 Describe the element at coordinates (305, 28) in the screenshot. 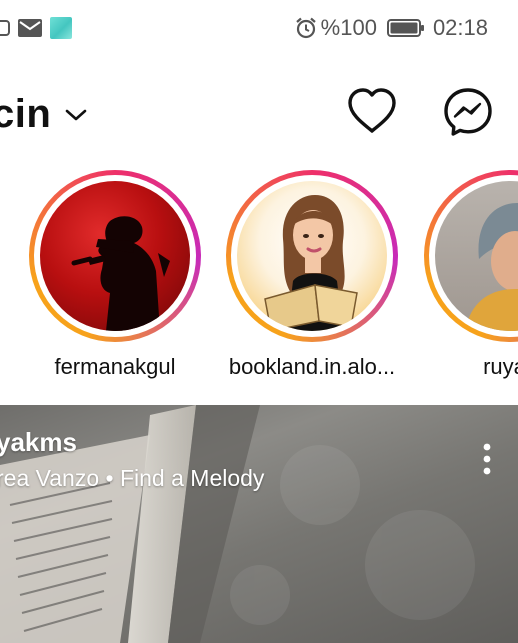

I see `alarm-icon` at that location.